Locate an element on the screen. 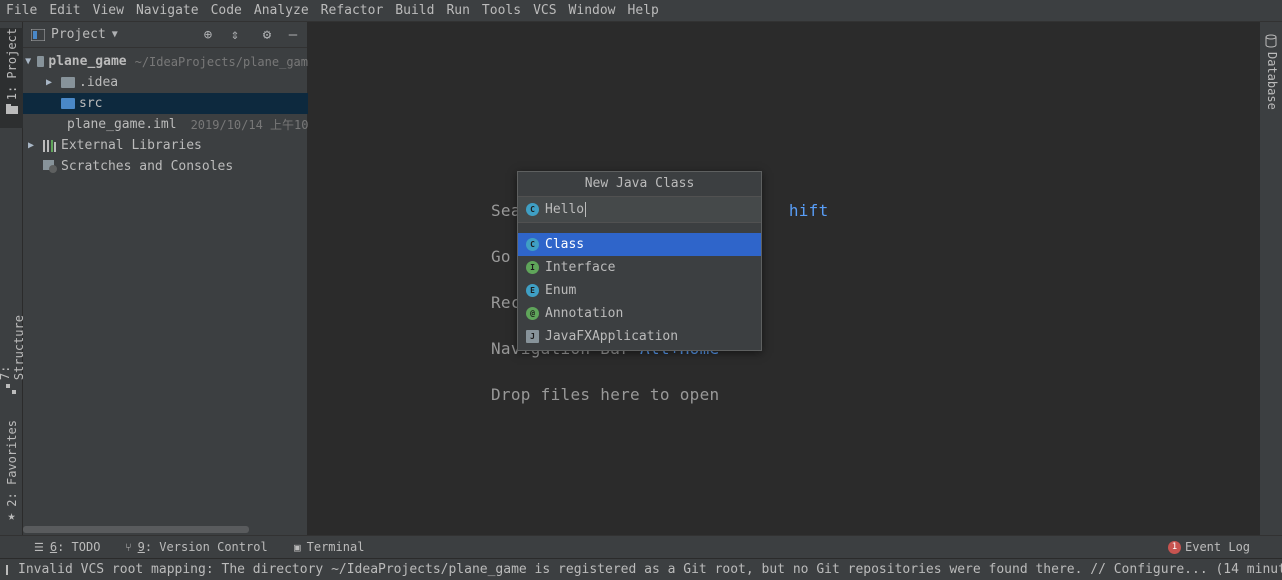 The width and height of the screenshot is (1282, 580). tab-favorites: 2: Favorites ★ is located at coordinates (11, 472).